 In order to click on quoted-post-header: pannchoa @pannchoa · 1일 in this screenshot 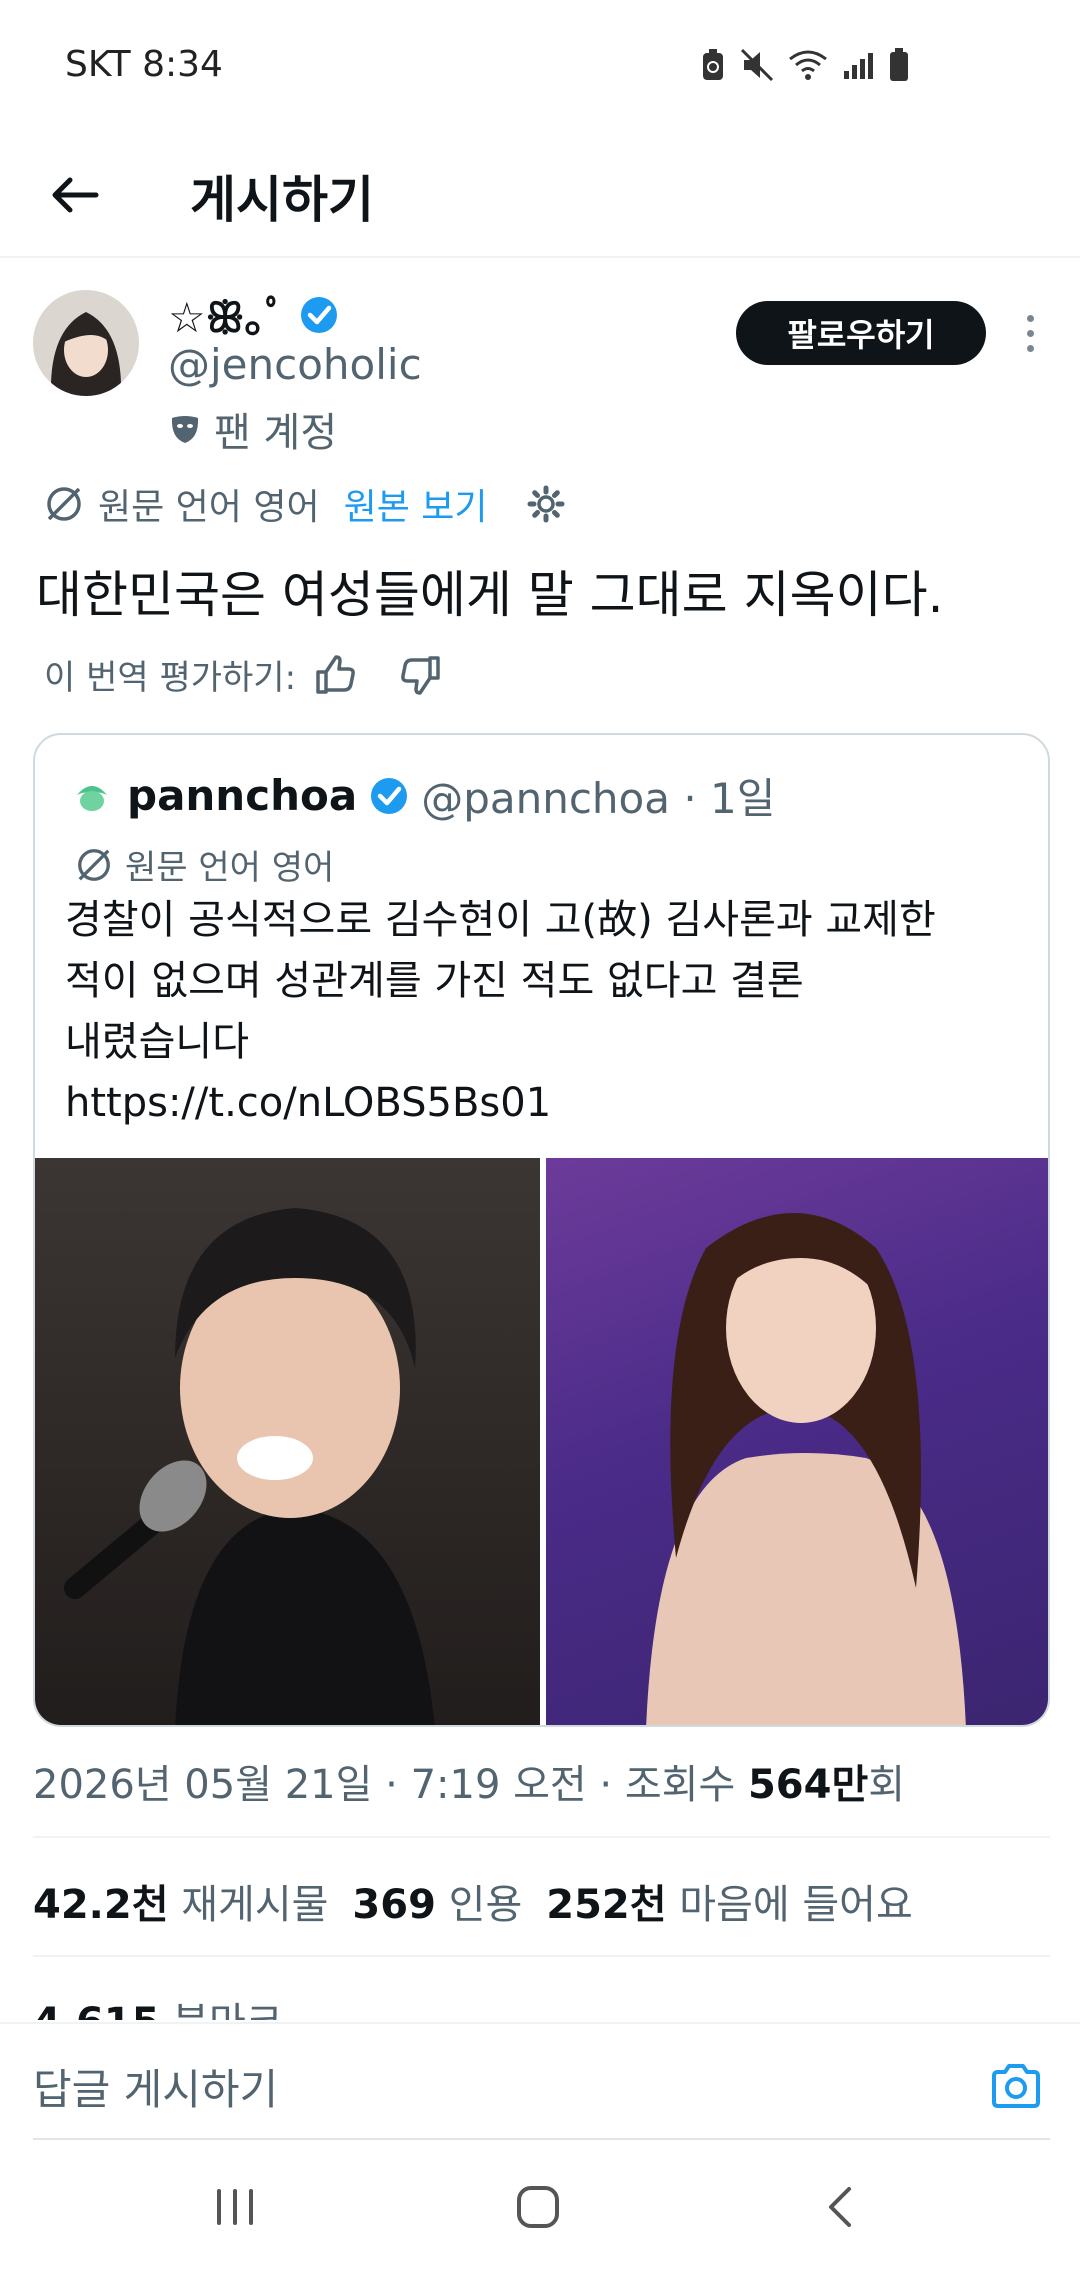, I will do `click(422, 795)`.